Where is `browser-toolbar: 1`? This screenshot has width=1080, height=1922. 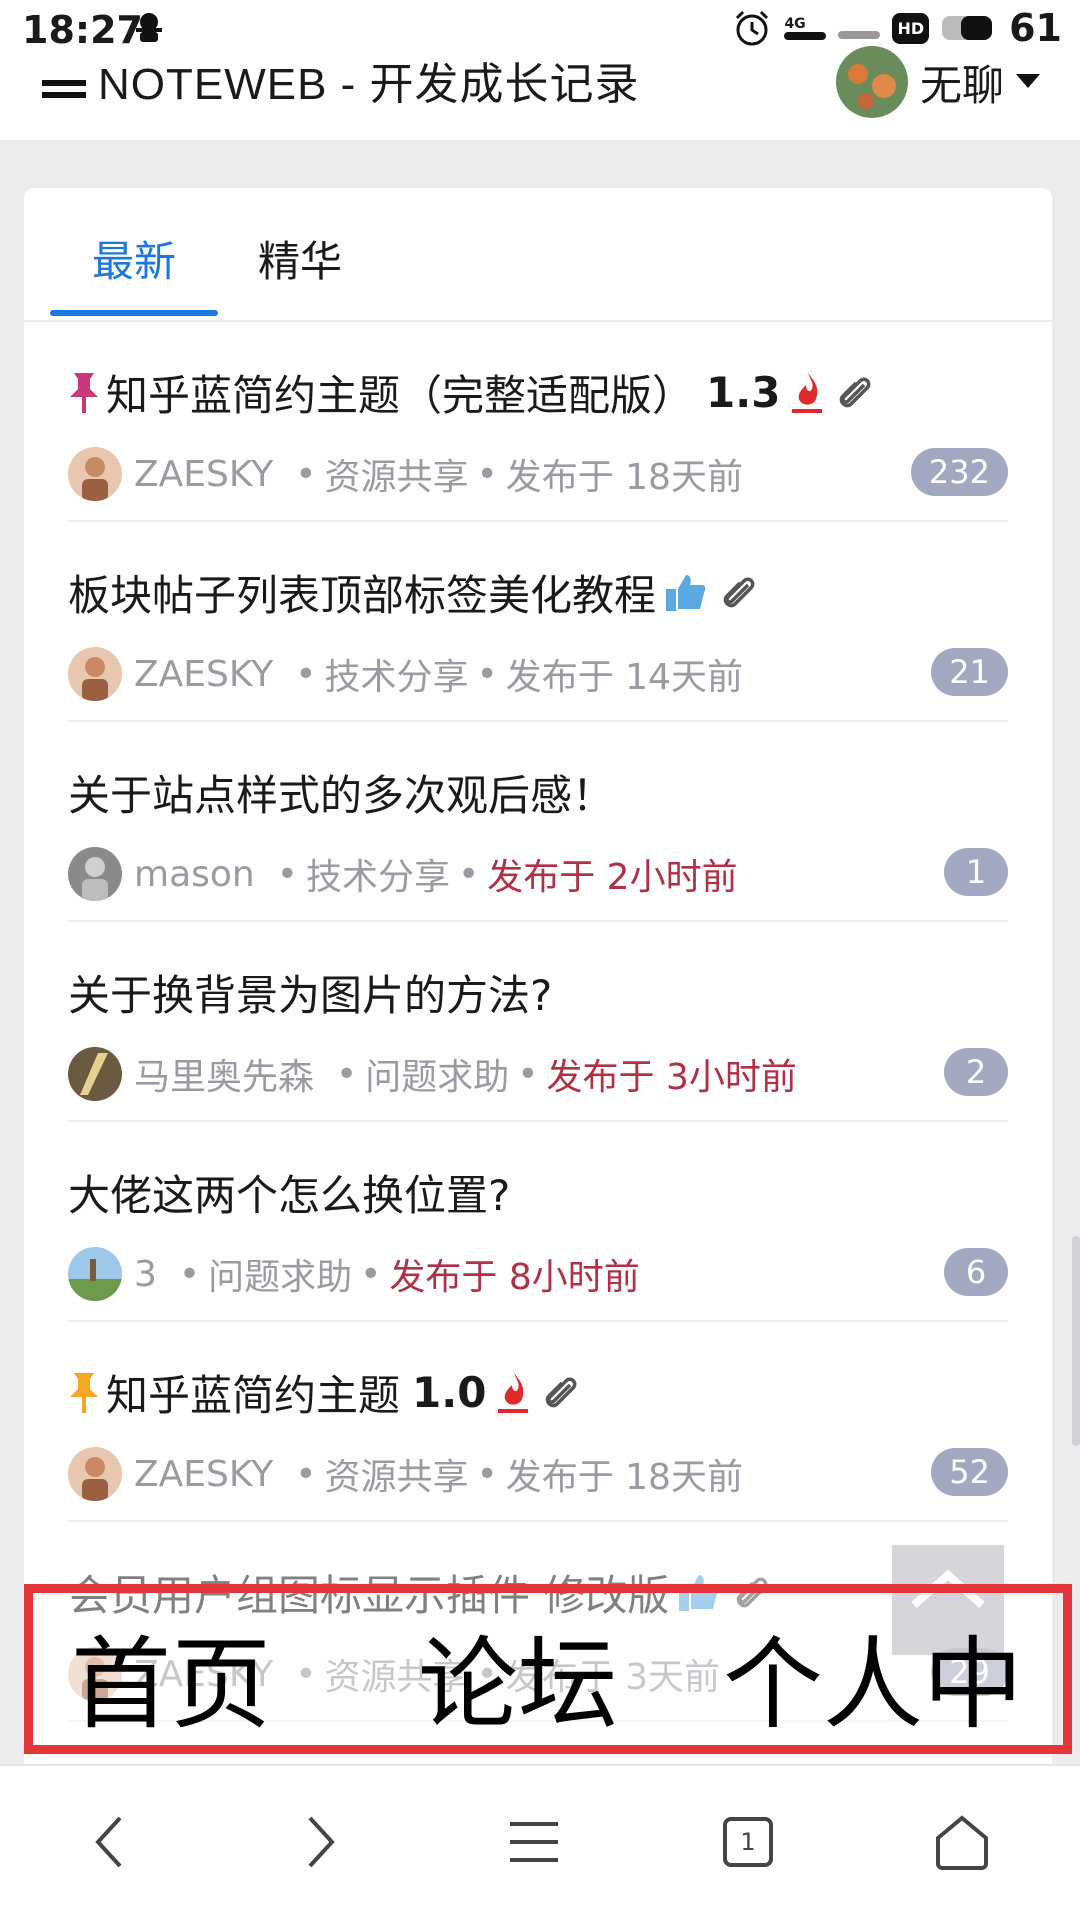 browser-toolbar: 1 is located at coordinates (540, 1843).